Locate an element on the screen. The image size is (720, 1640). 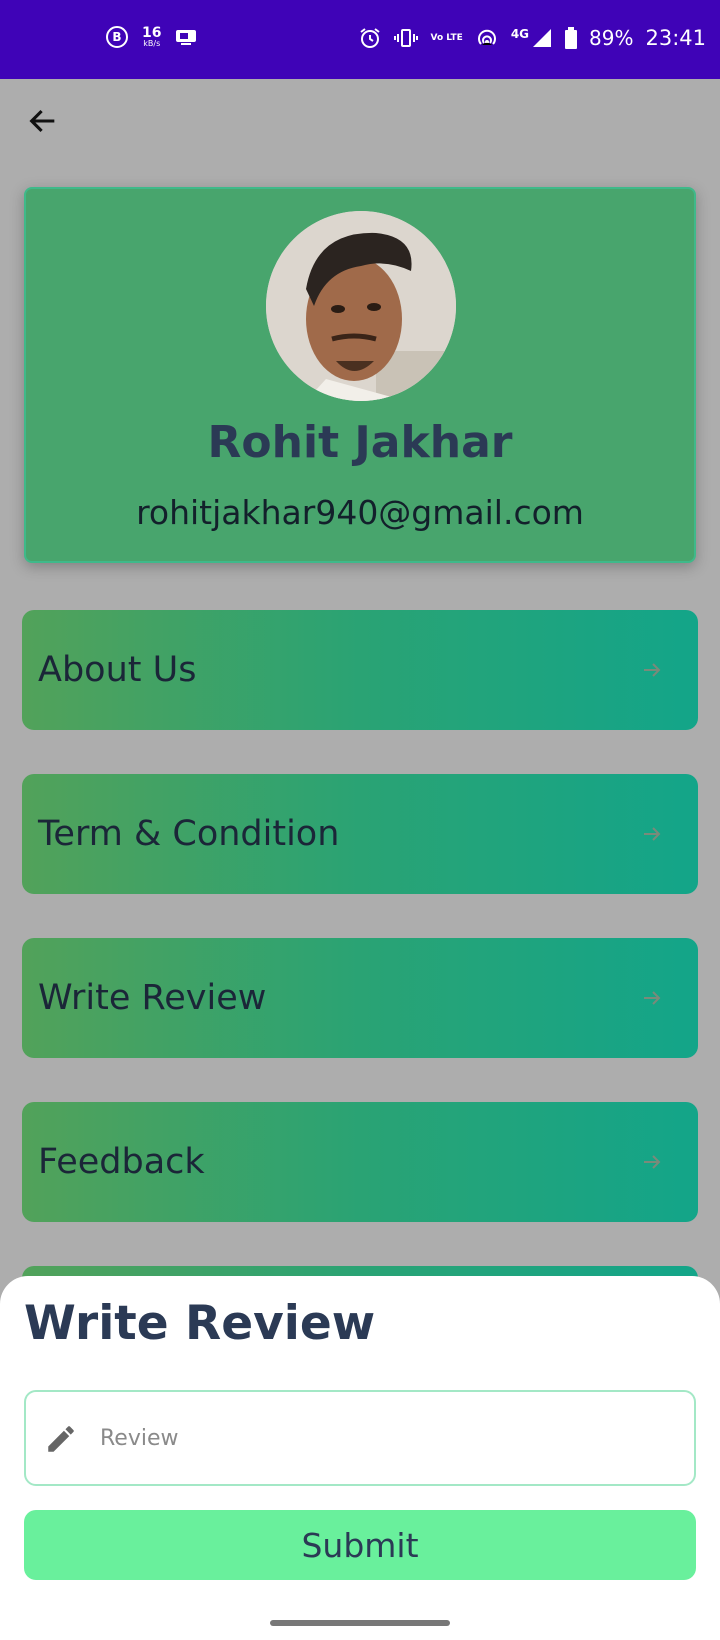
review-input is located at coordinates (390, 1438).